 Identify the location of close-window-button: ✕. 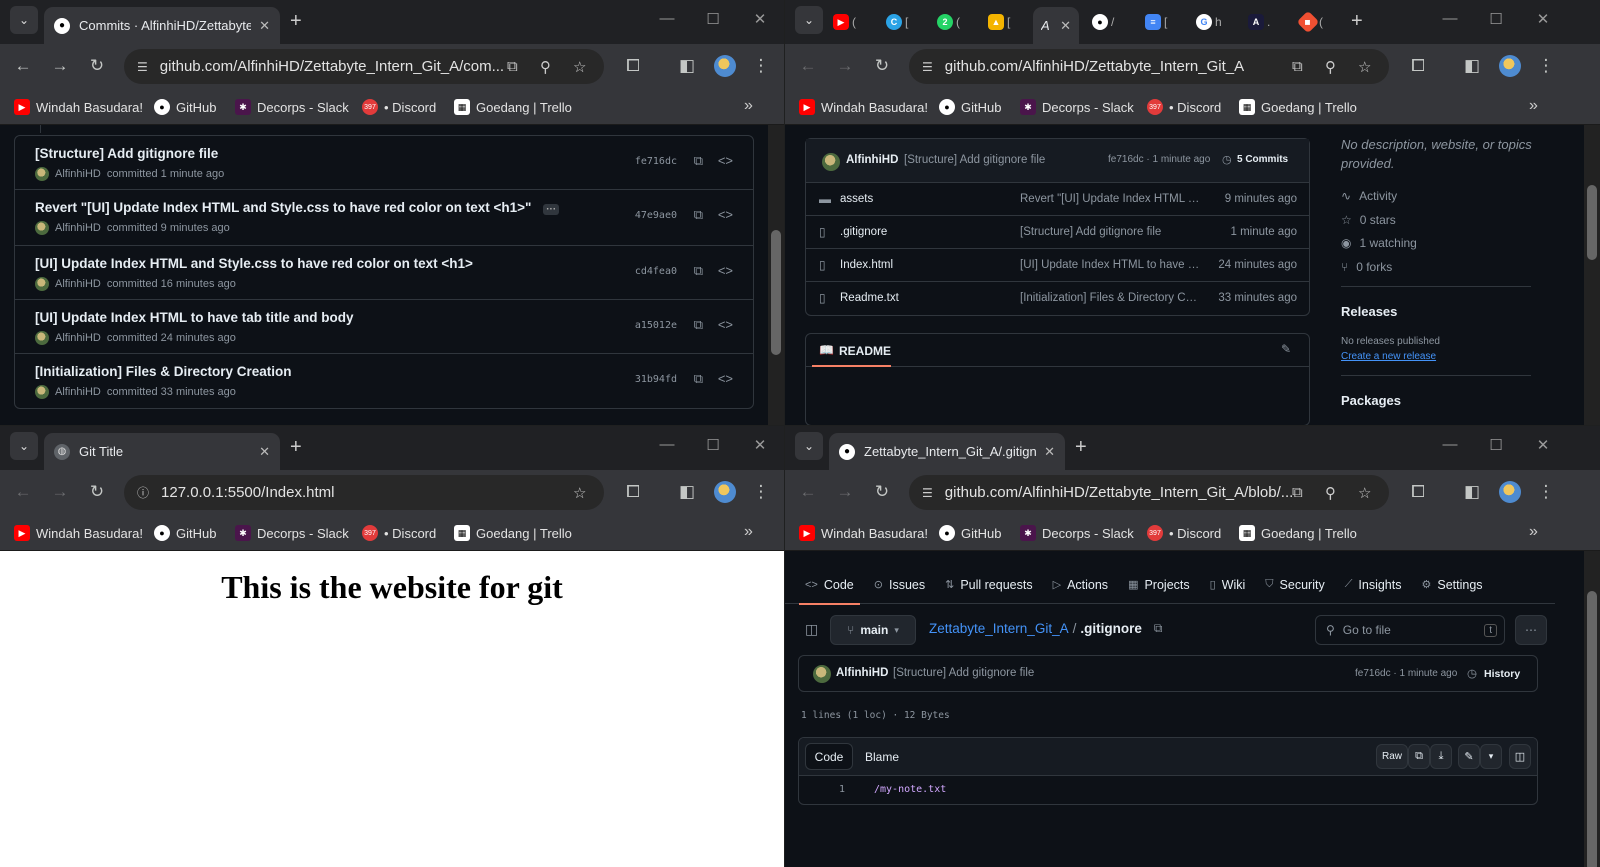
(760, 19).